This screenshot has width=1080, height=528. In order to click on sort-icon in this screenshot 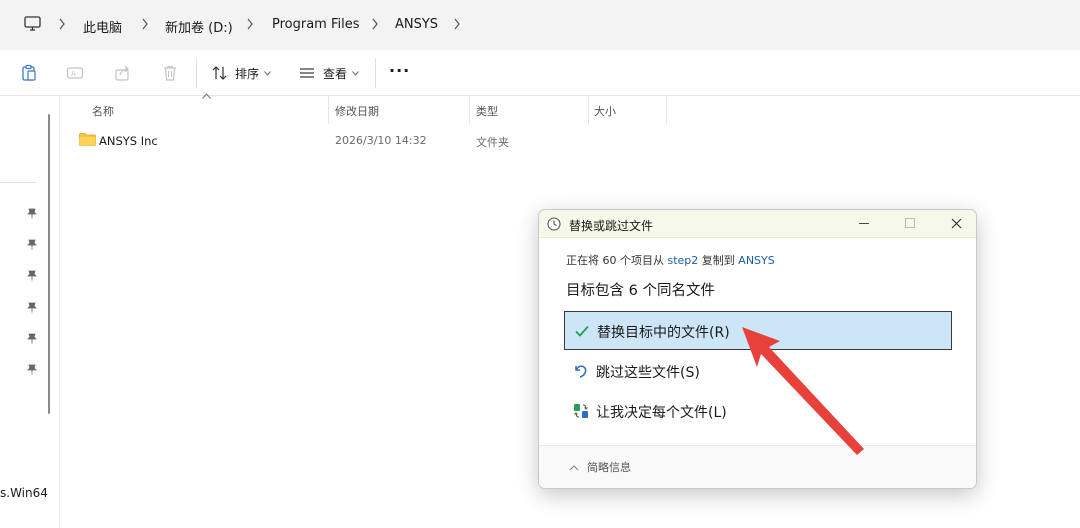, I will do `click(220, 73)`.